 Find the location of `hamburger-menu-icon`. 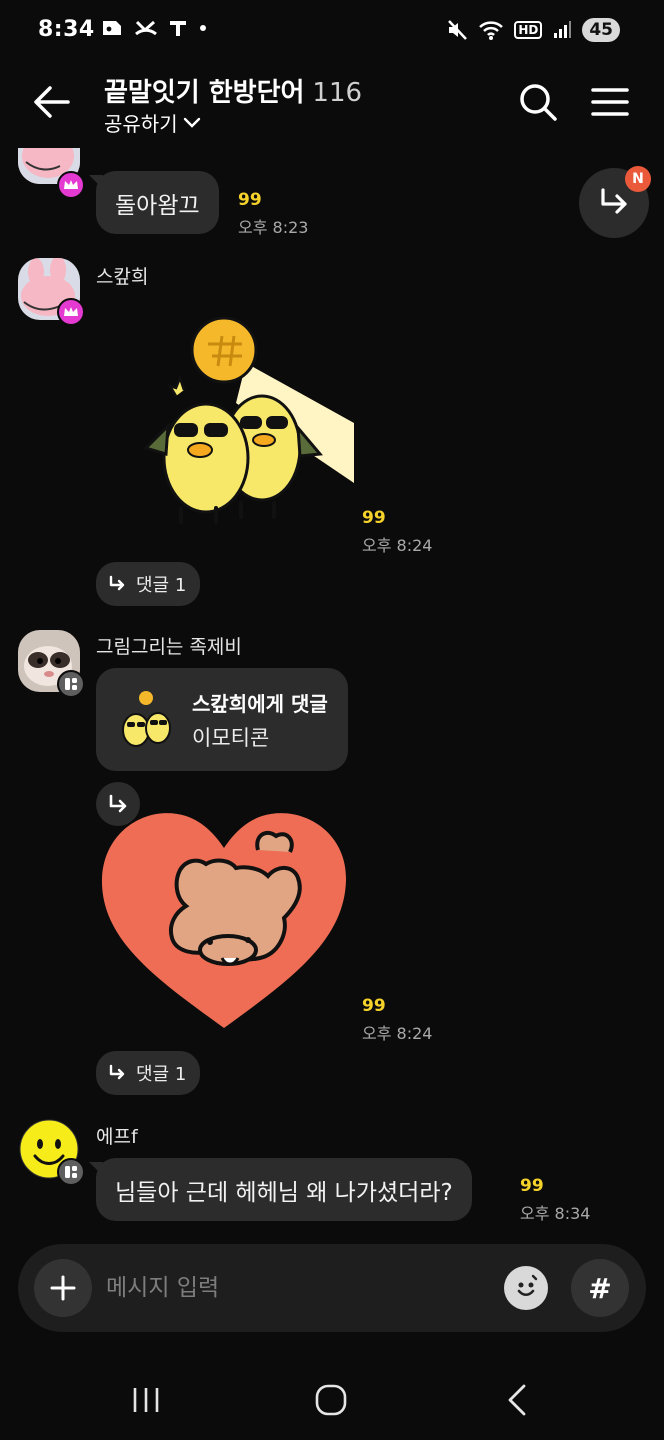

hamburger-menu-icon is located at coordinates (610, 102).